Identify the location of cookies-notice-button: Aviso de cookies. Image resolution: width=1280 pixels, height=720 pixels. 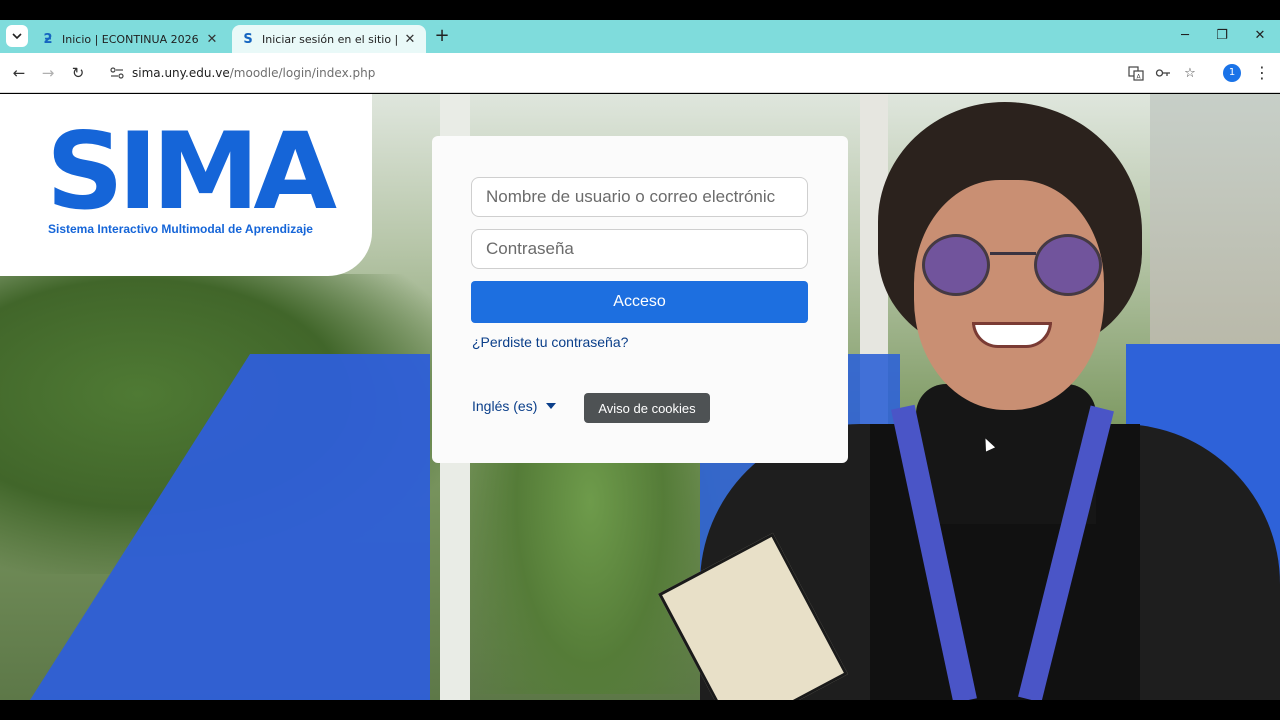
(647, 408).